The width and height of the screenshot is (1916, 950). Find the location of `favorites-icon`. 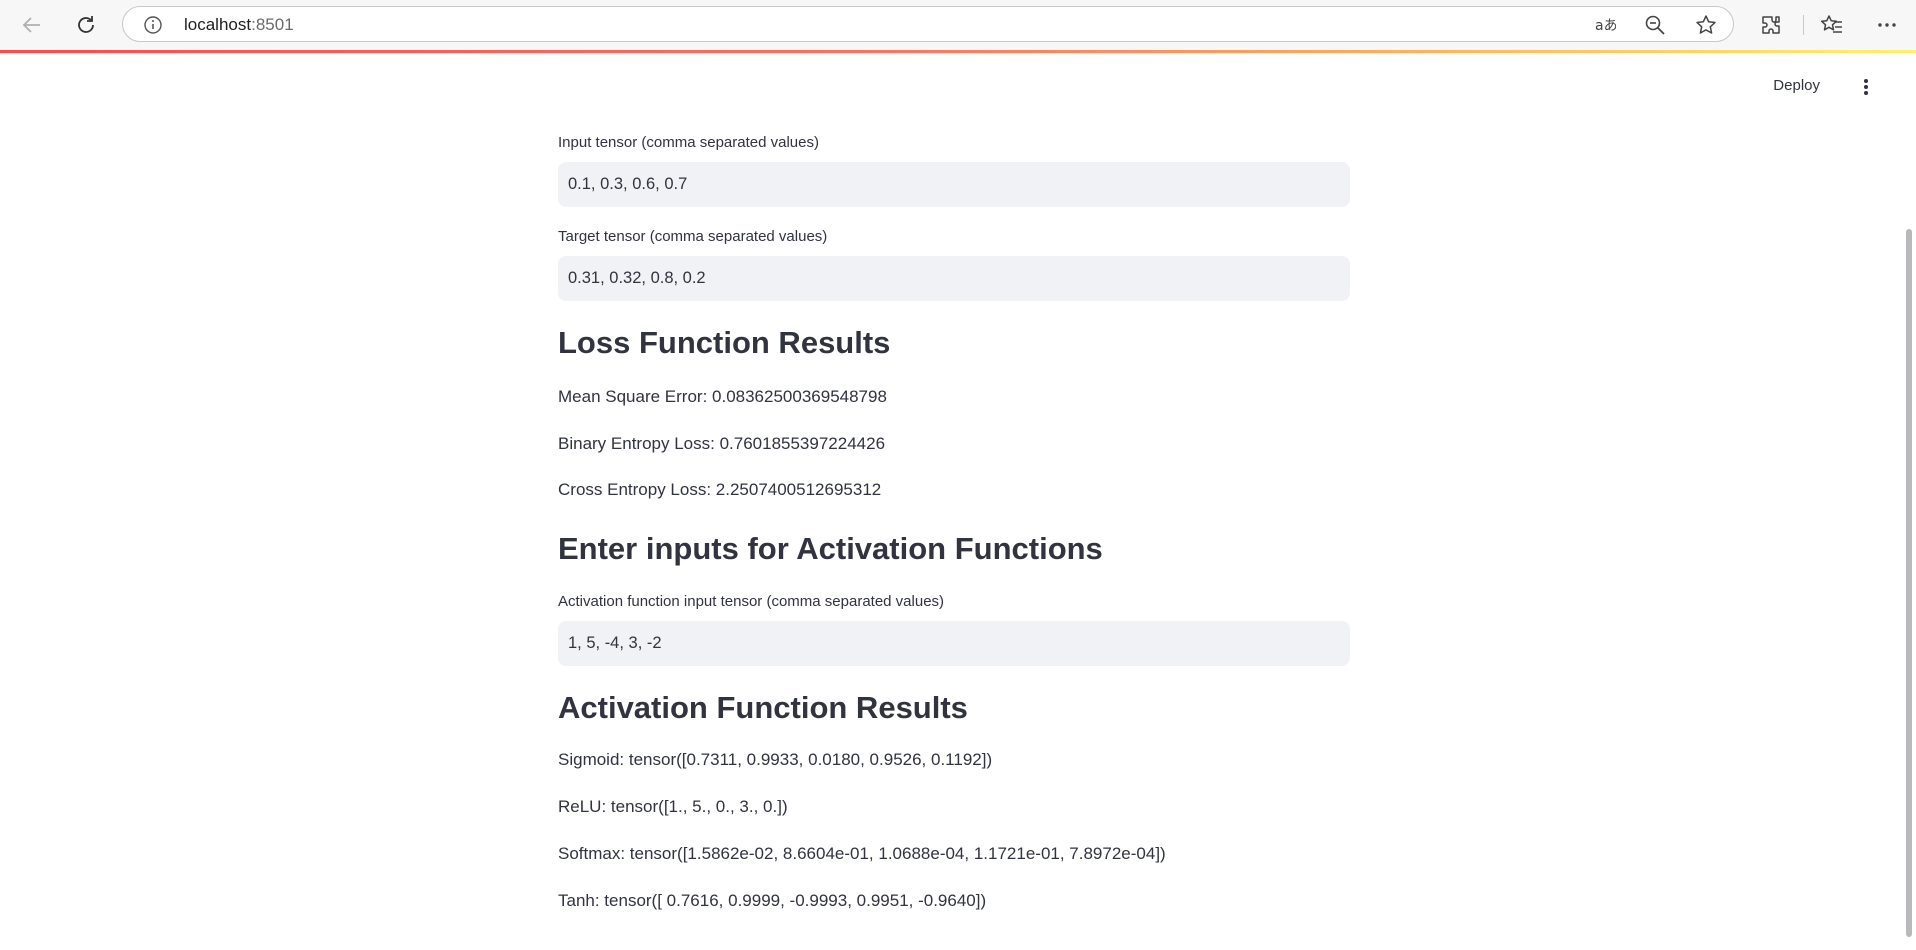

favorites-icon is located at coordinates (1832, 25).